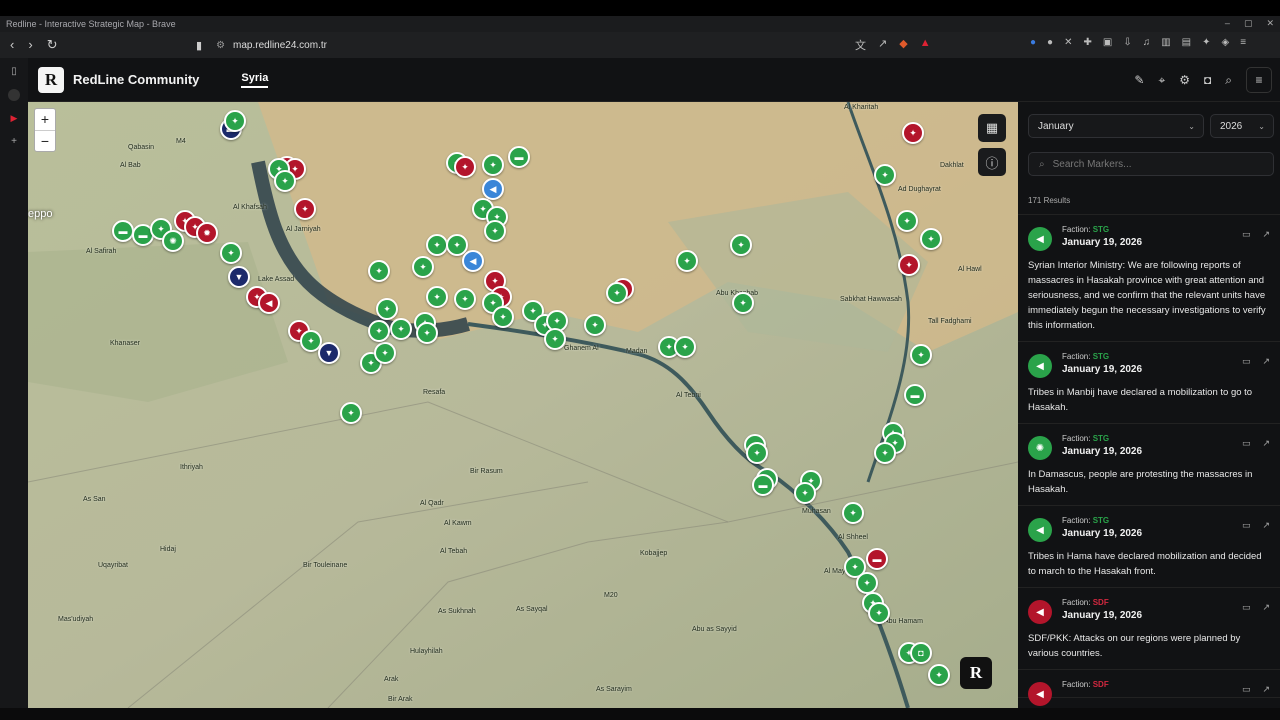 This screenshot has width=1280, height=720. Describe the element at coordinates (571, 45) in the screenshot. I see `address-bar: ▮ ⚙ map.redline24.com.tr` at that location.